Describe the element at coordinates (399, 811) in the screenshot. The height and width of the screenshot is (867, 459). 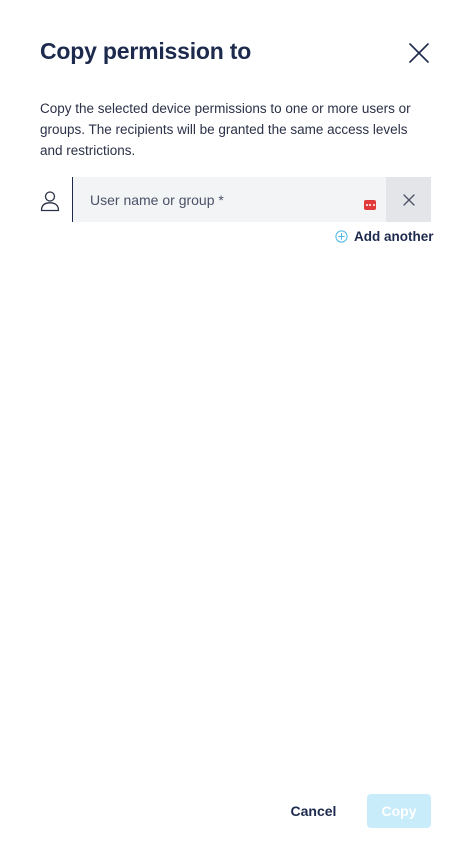
I see `copy-button: Copy` at that location.